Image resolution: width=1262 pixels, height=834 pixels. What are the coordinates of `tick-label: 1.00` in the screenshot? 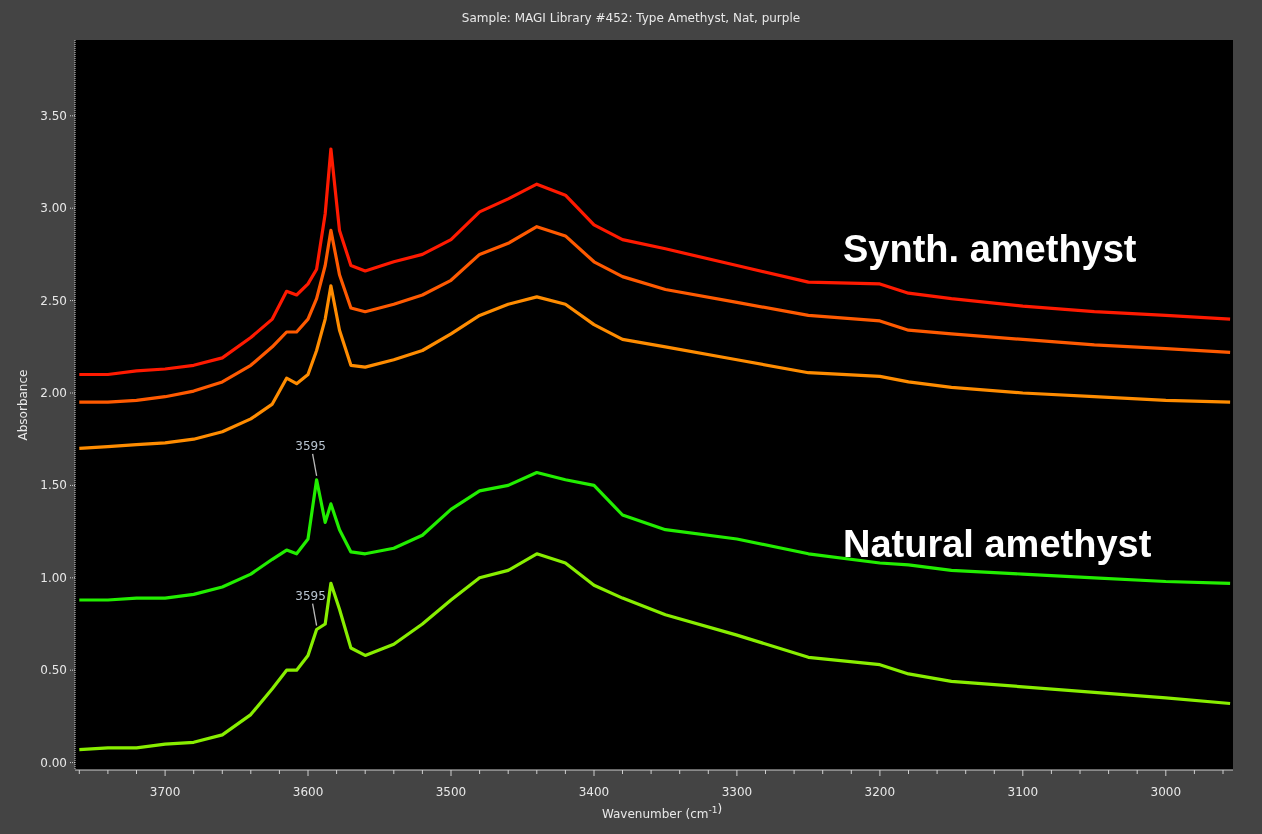 It's located at (53, 577).